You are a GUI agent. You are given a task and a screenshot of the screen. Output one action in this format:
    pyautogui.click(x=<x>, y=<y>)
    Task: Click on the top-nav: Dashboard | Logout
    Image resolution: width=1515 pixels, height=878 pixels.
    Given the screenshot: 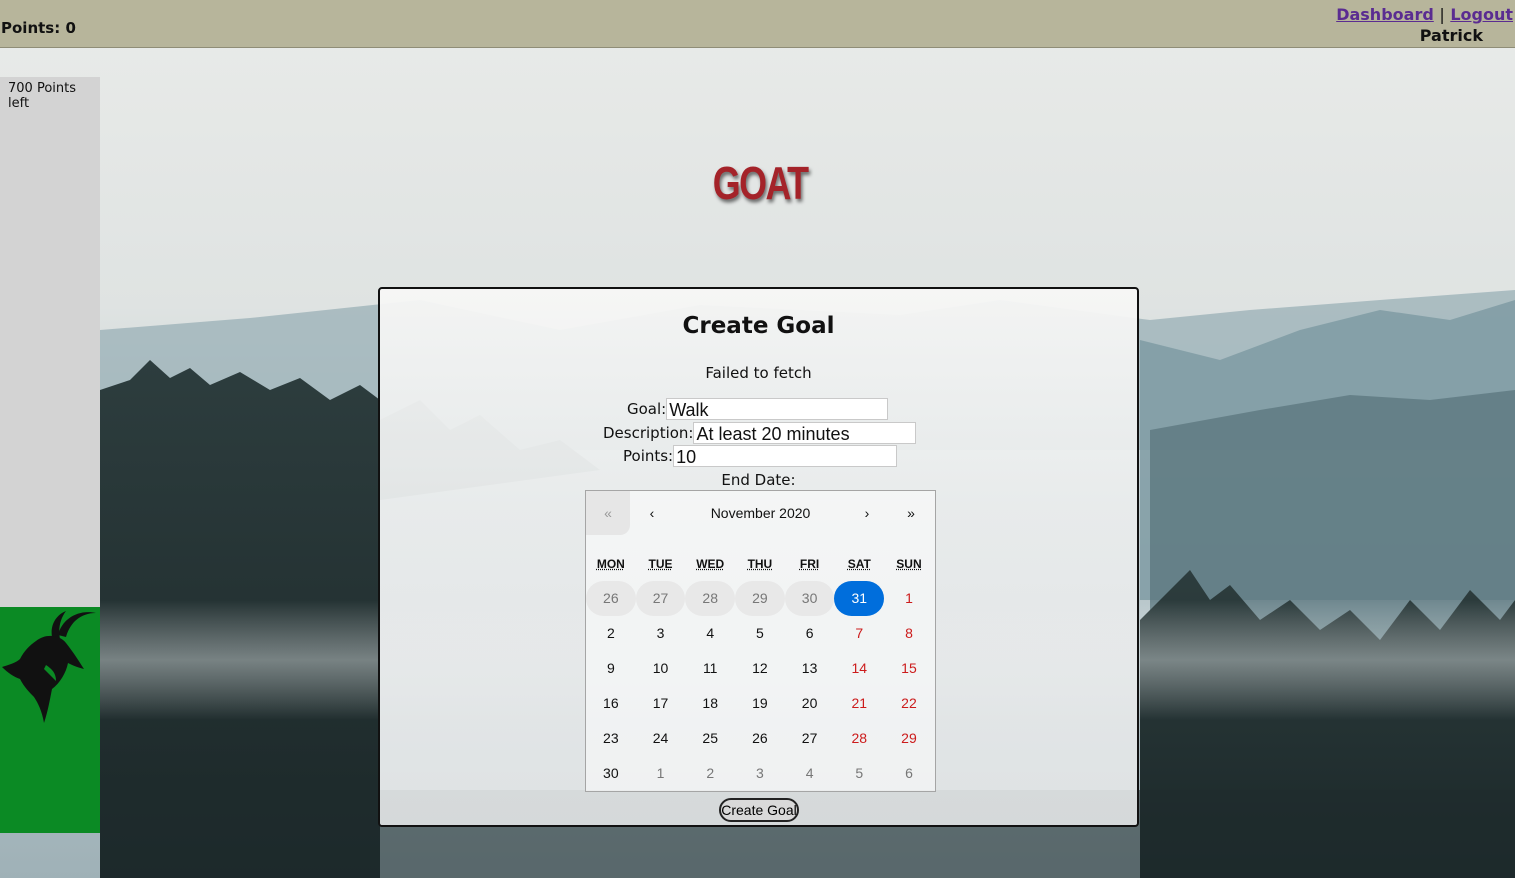 What is the action you would take?
    pyautogui.click(x=1424, y=14)
    